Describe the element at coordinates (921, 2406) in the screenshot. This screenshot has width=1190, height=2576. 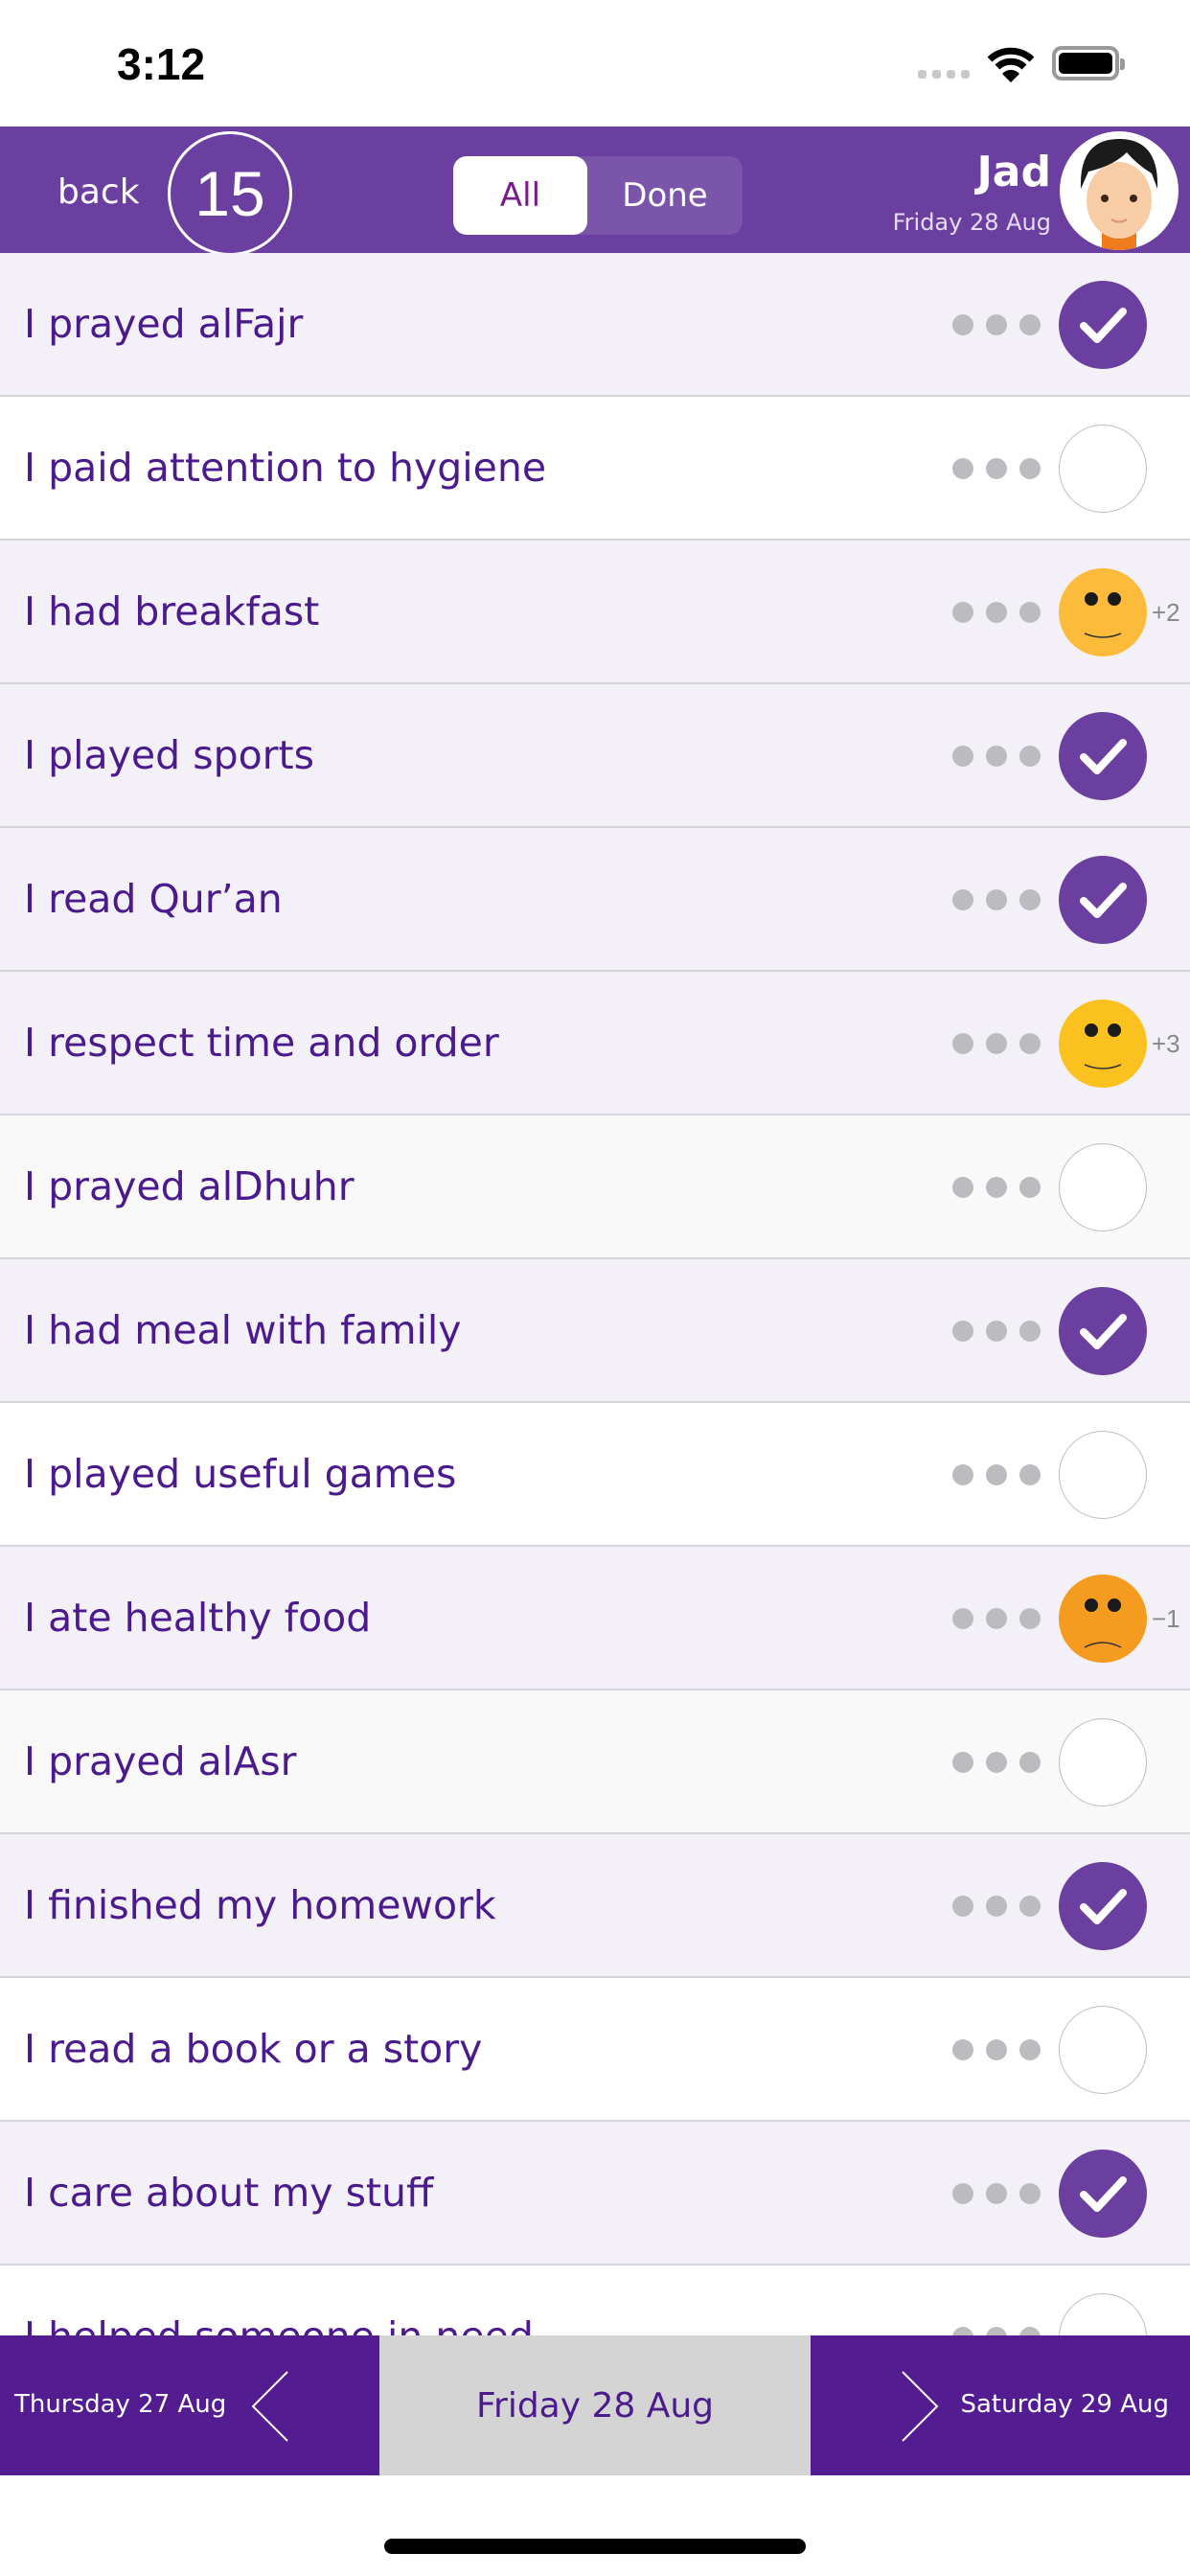
I see `chevron-right-icon` at that location.